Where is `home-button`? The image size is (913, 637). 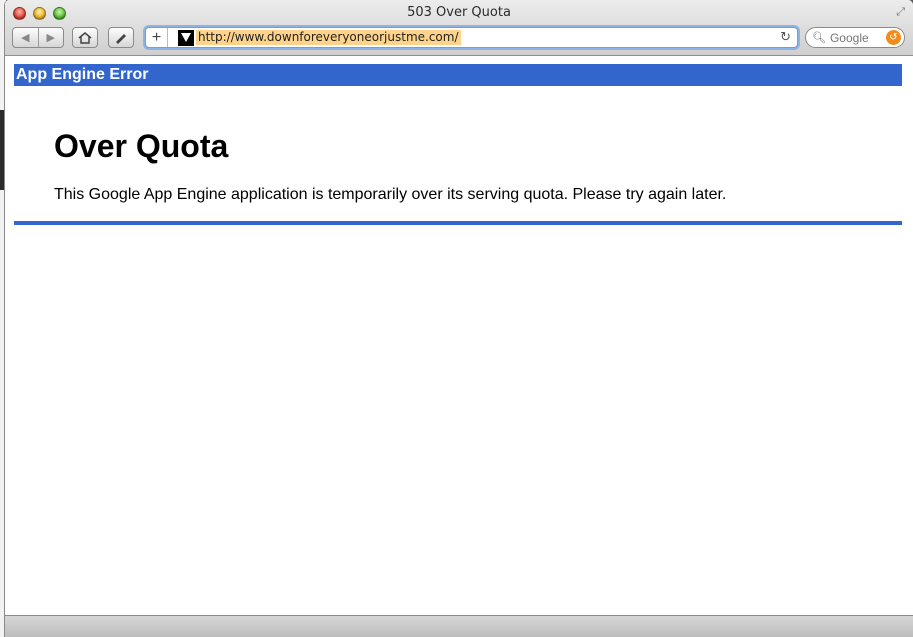 home-button is located at coordinates (85, 37).